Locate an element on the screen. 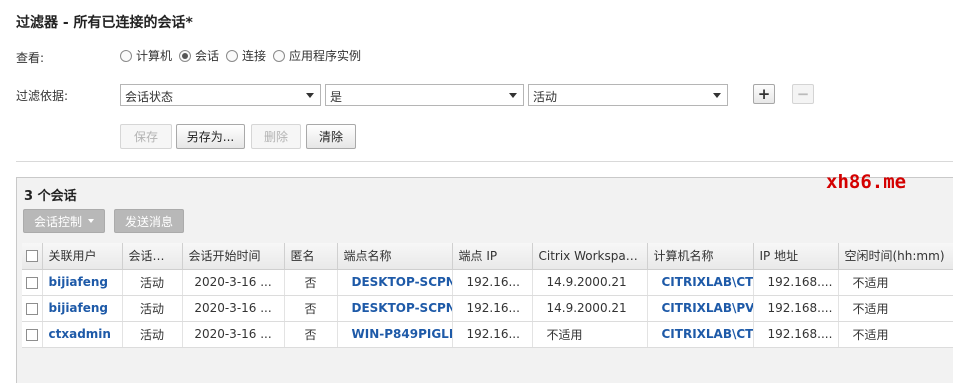 Image resolution: width=953 pixels, height=383 pixels. workspace-version: 不适用 is located at coordinates (590, 334).